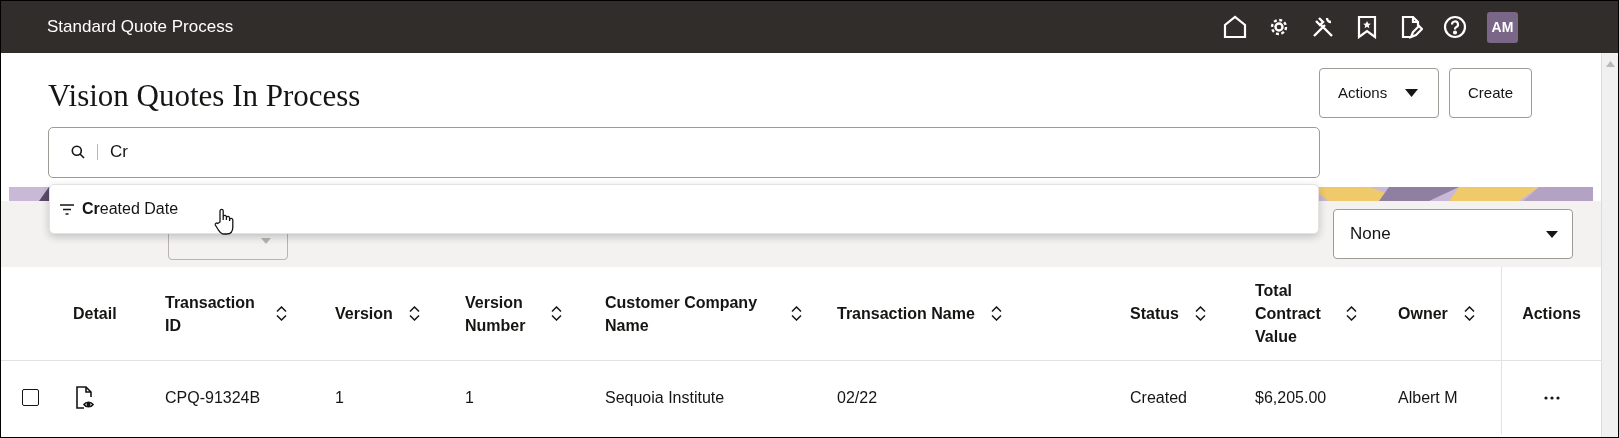  What do you see at coordinates (204, 96) in the screenshot?
I see `page-title: Vision Quotes In Process` at bounding box center [204, 96].